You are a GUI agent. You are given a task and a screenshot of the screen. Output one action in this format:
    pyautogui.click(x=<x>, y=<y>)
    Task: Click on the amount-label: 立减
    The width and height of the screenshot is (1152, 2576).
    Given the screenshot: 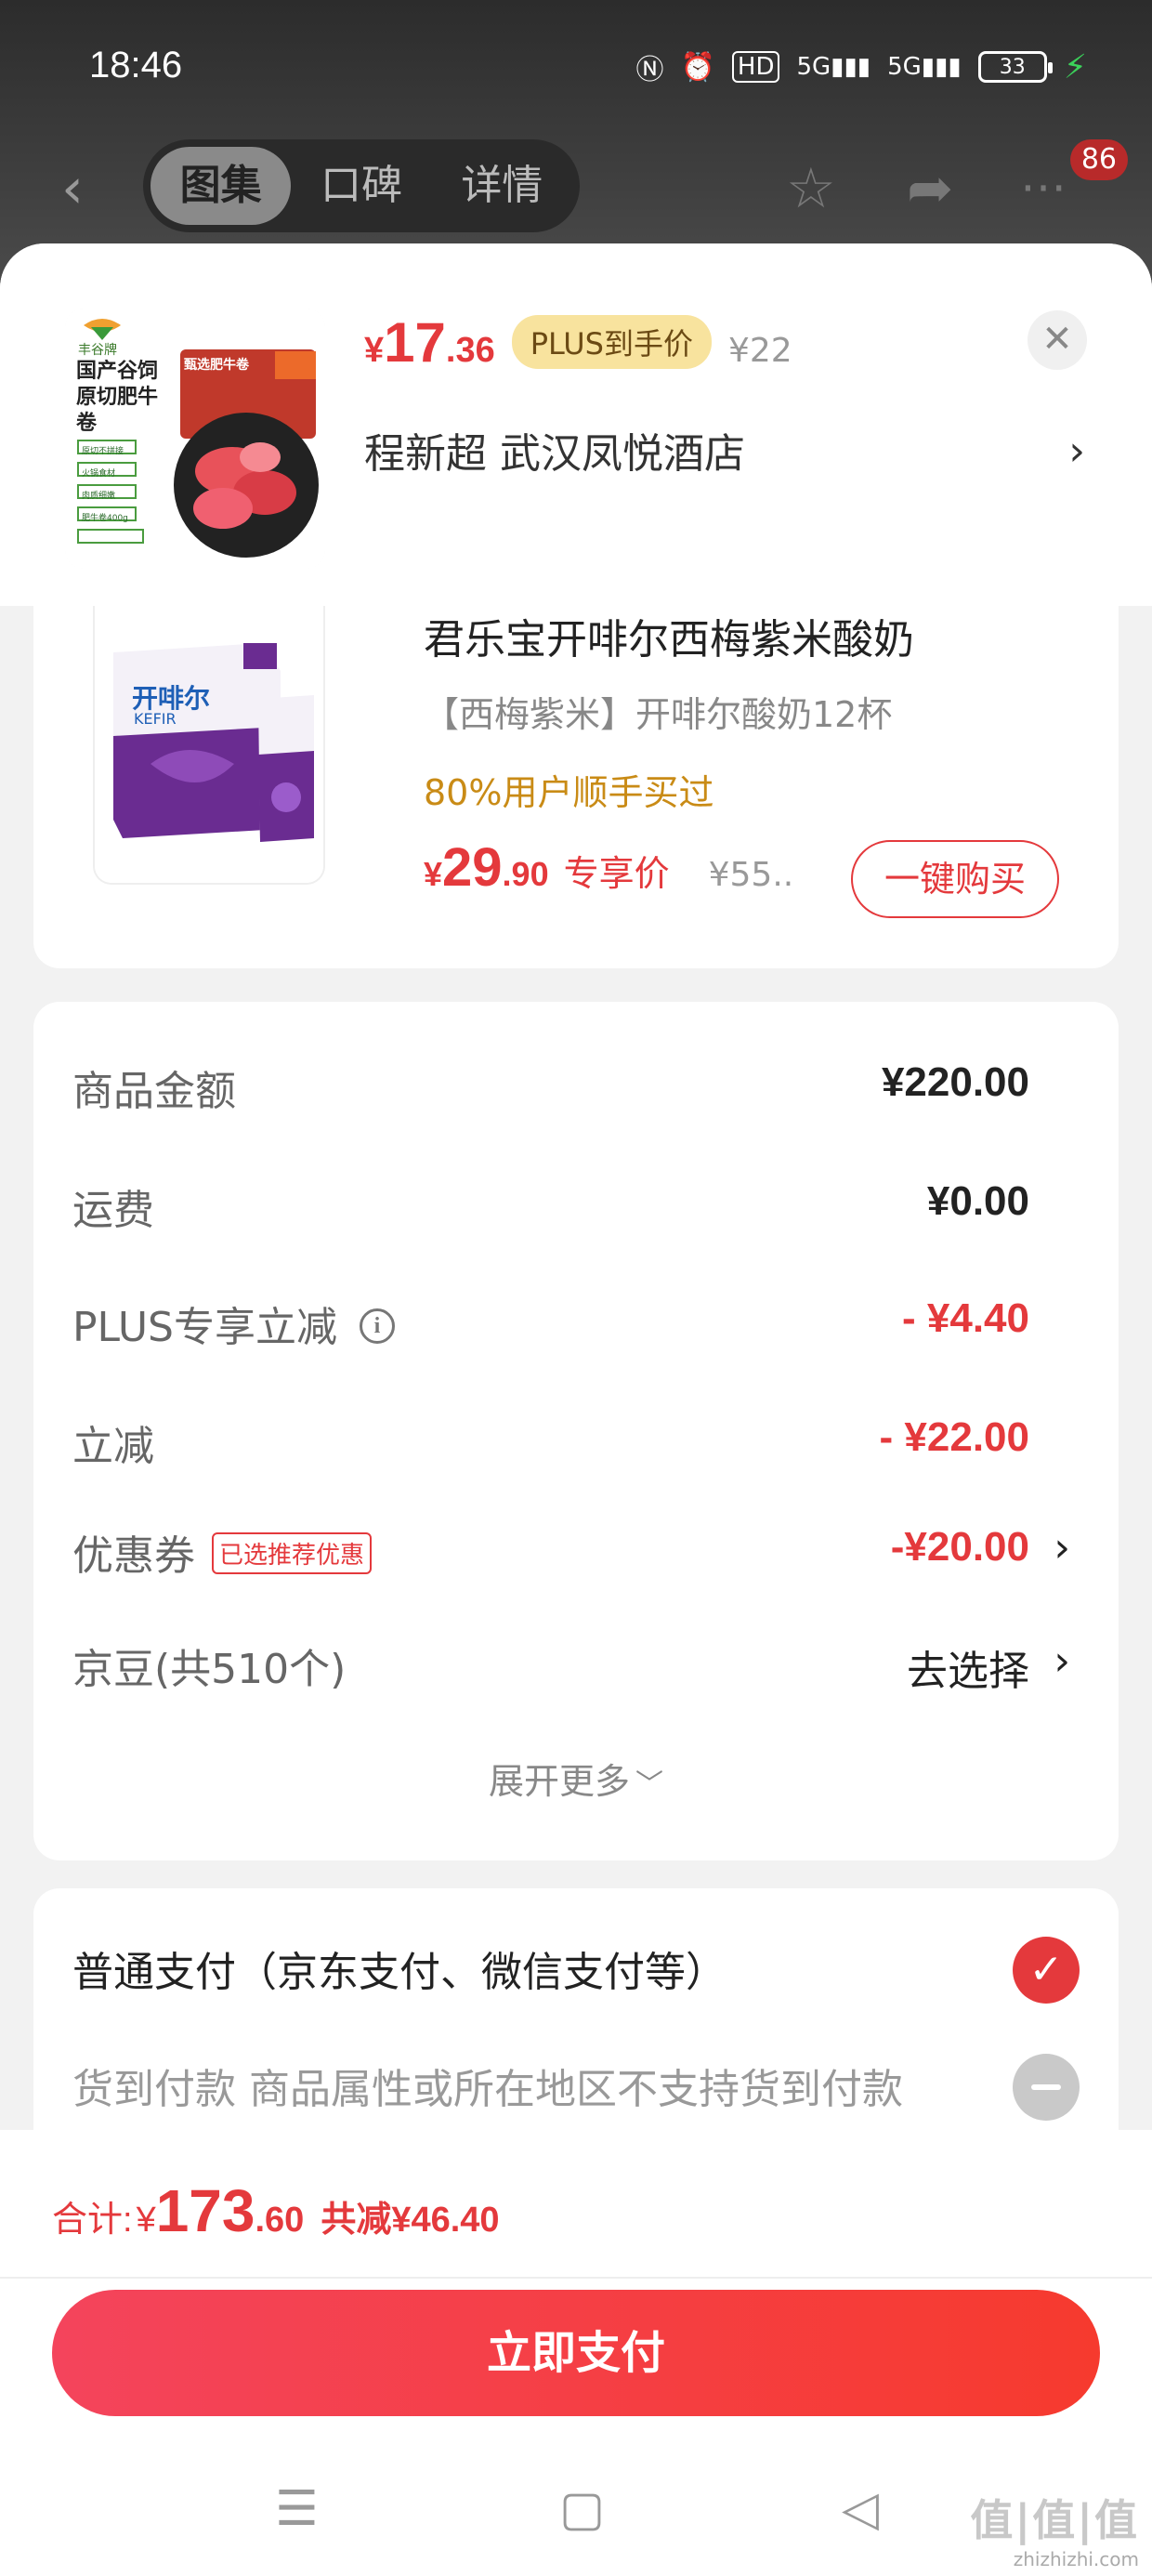 What is the action you would take?
    pyautogui.click(x=113, y=1446)
    